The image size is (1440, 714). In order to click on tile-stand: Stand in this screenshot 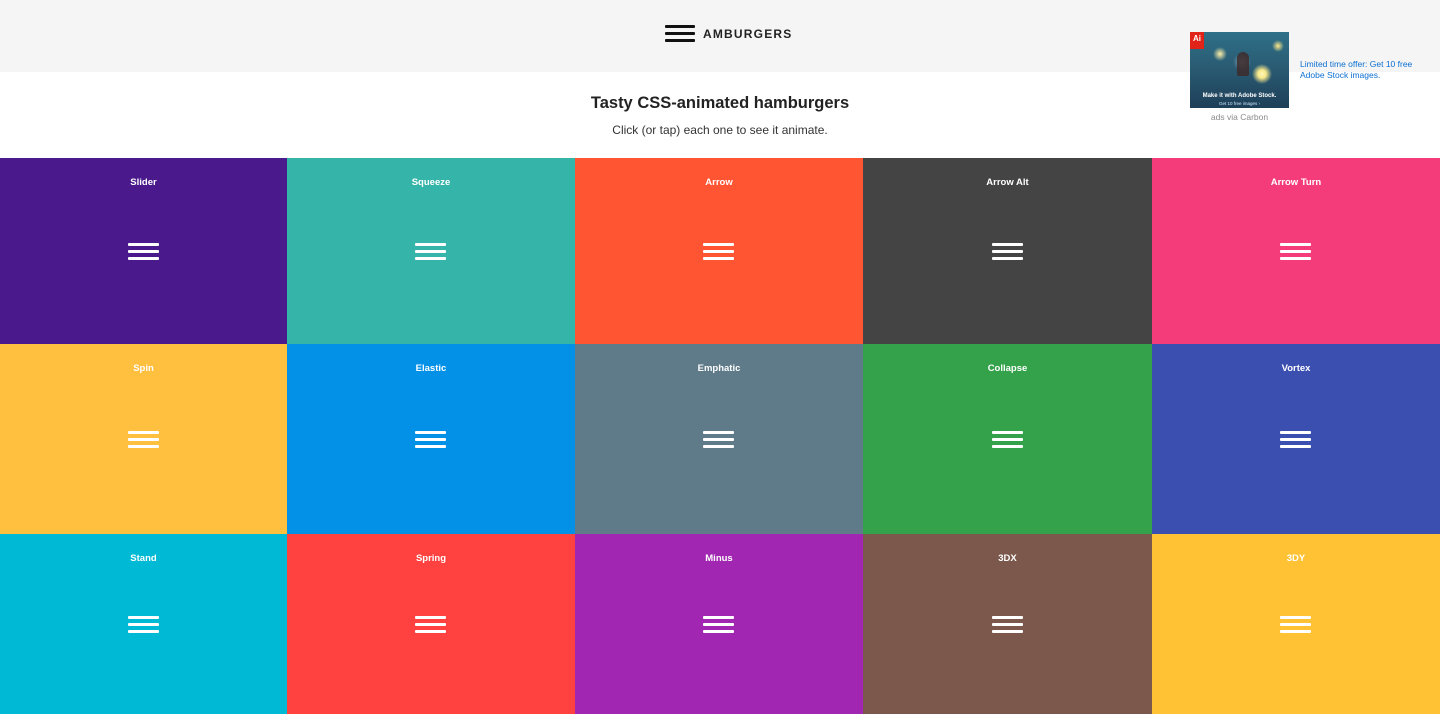, I will do `click(143, 624)`.